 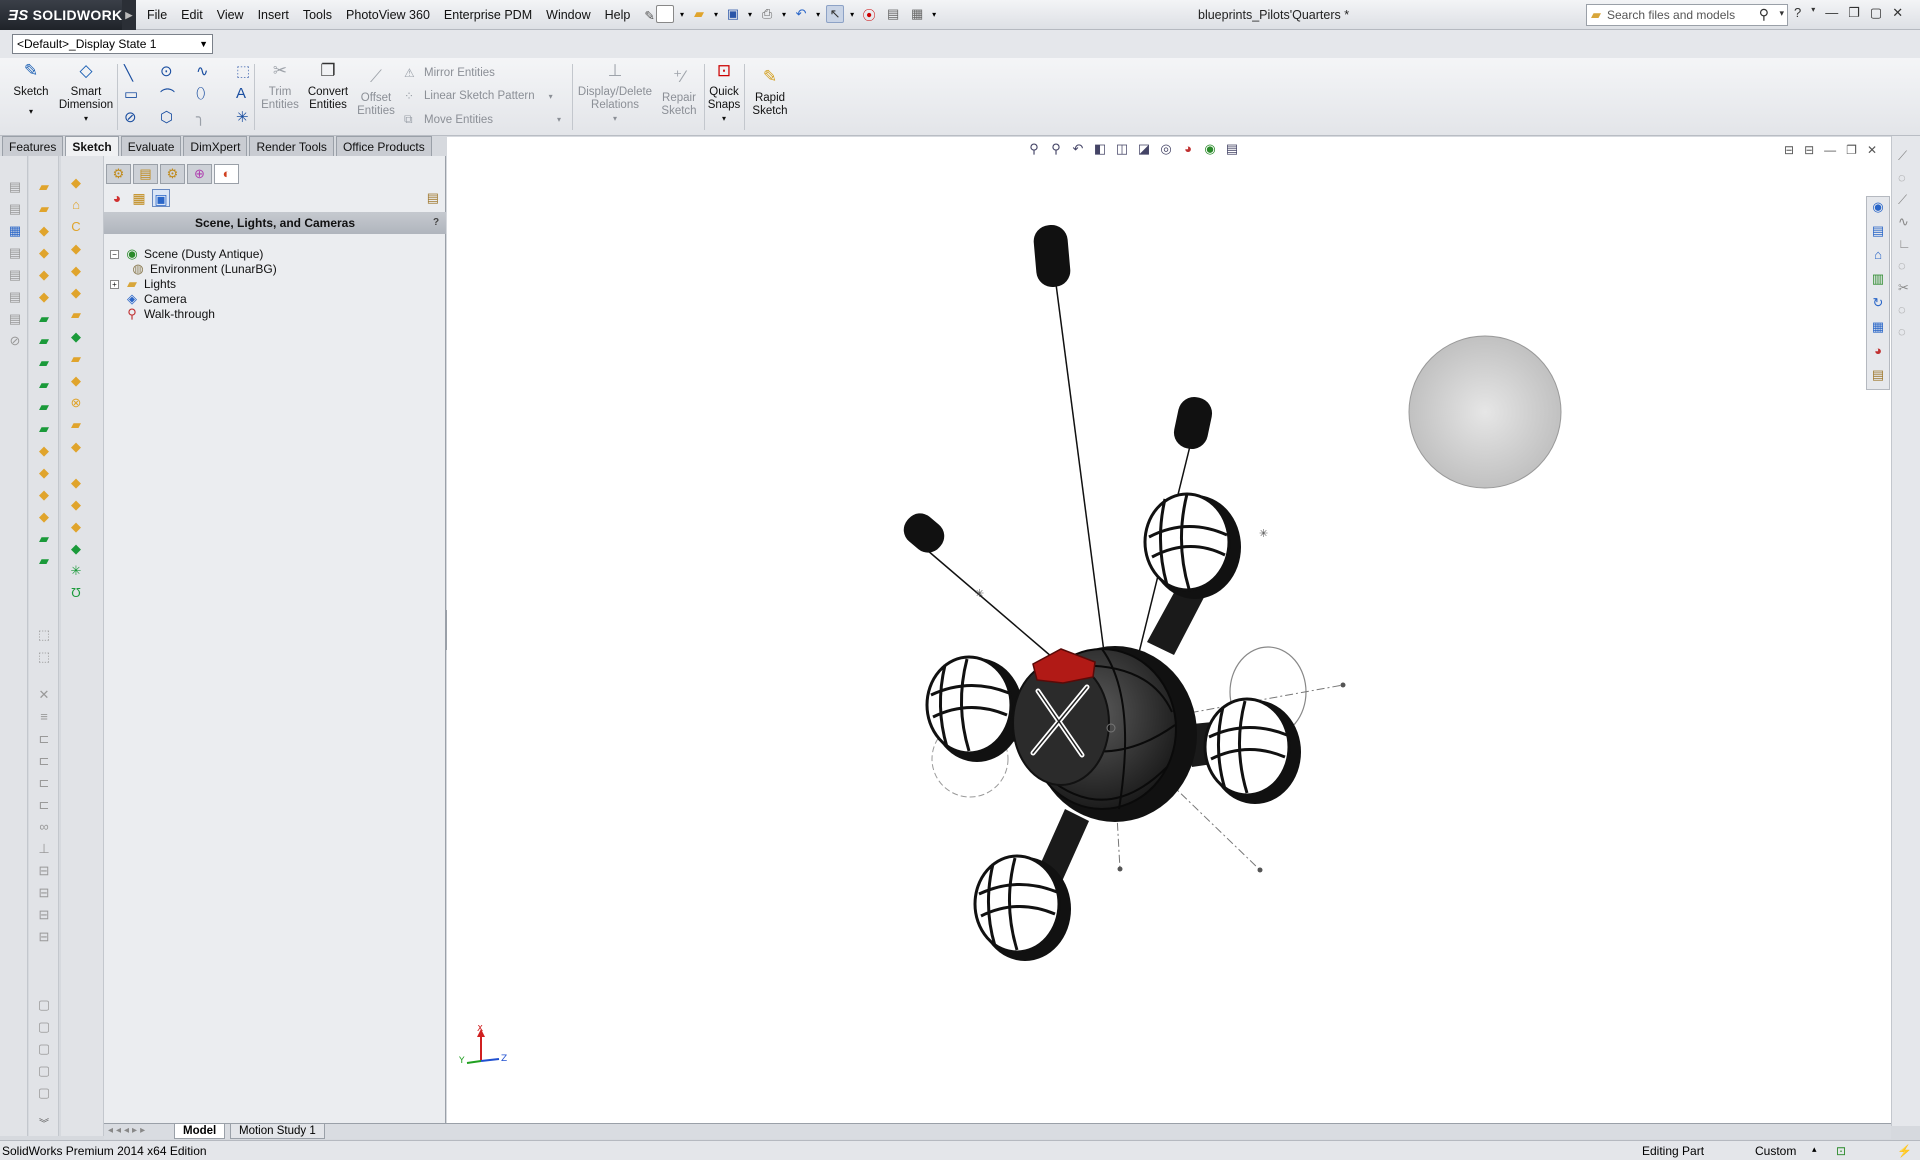 I want to click on menu-window: Window, so click(x=568, y=15).